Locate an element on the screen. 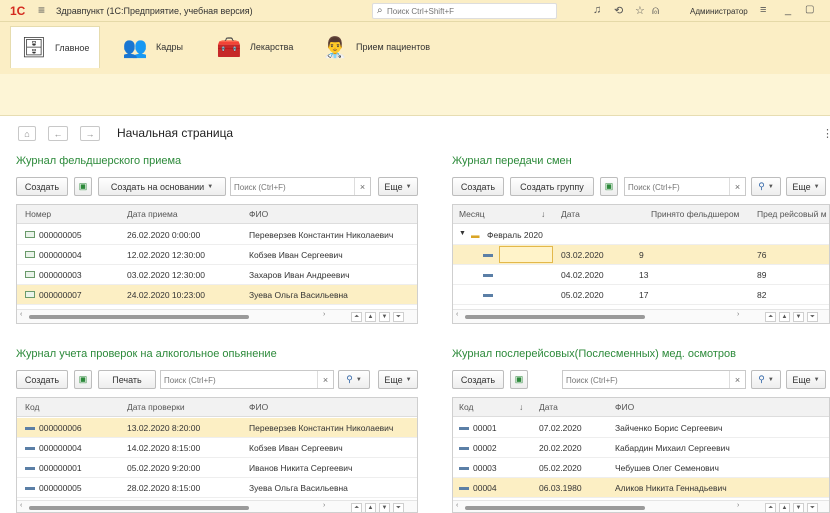 This screenshot has height=513, width=830. settings-menu-icon: ≡ is located at coordinates (763, 10).